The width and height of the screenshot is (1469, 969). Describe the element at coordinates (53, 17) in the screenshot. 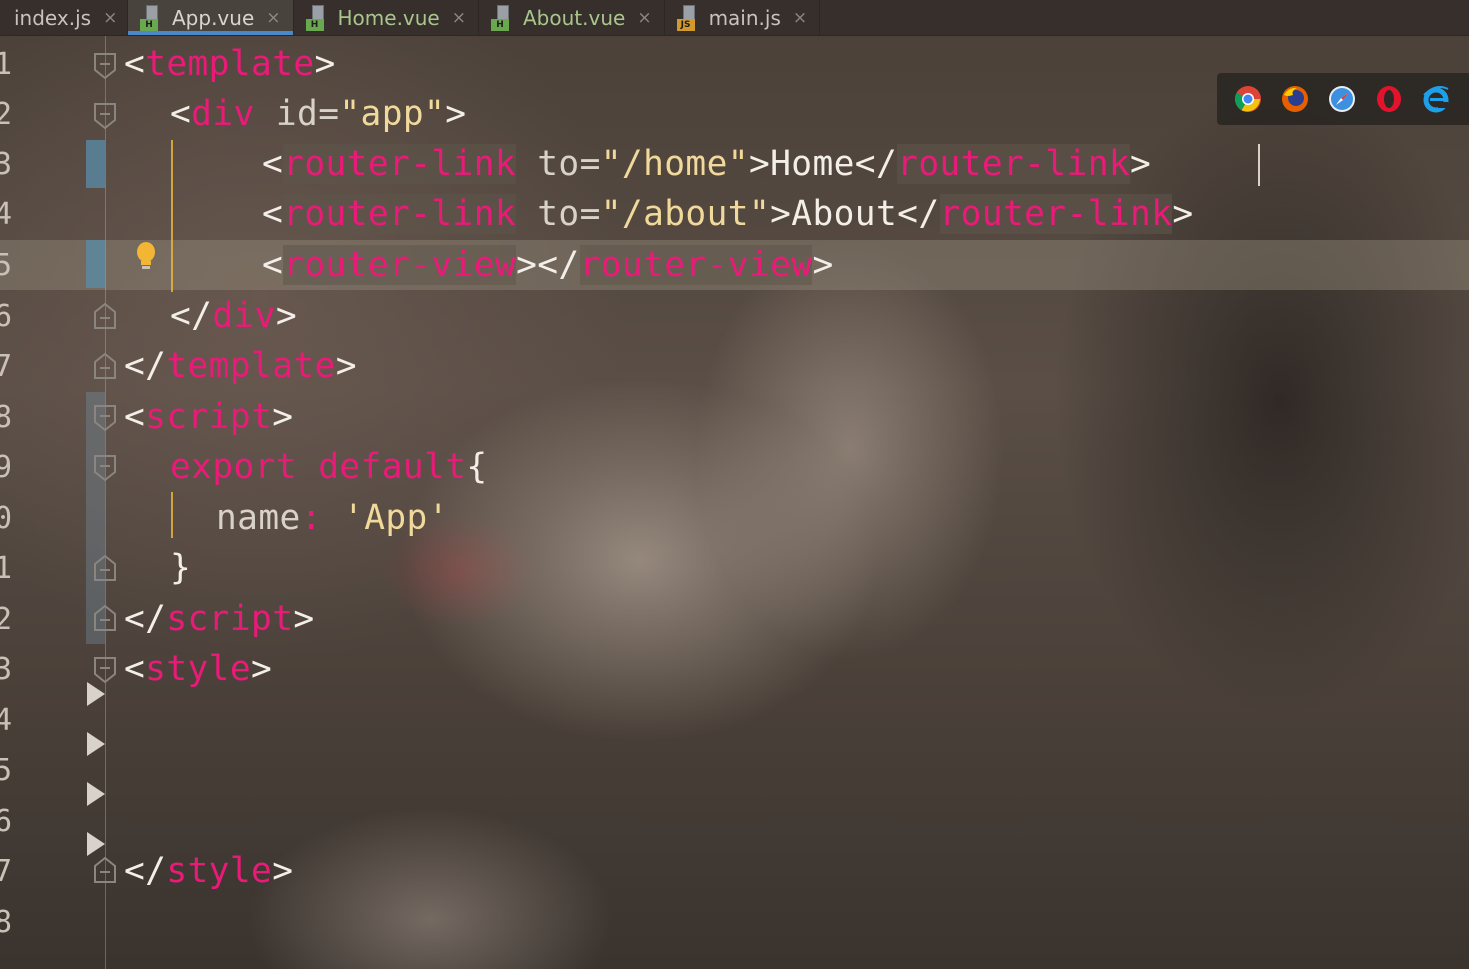

I see `tab-label: index.js` at that location.